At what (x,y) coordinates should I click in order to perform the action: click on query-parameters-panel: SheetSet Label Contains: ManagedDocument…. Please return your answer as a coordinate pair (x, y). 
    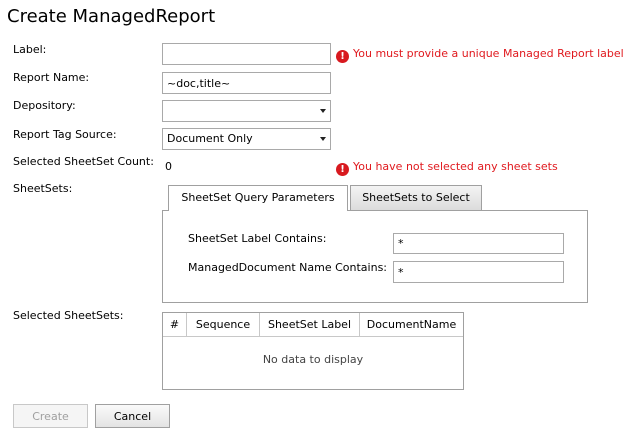
    Looking at the image, I should click on (375, 256).